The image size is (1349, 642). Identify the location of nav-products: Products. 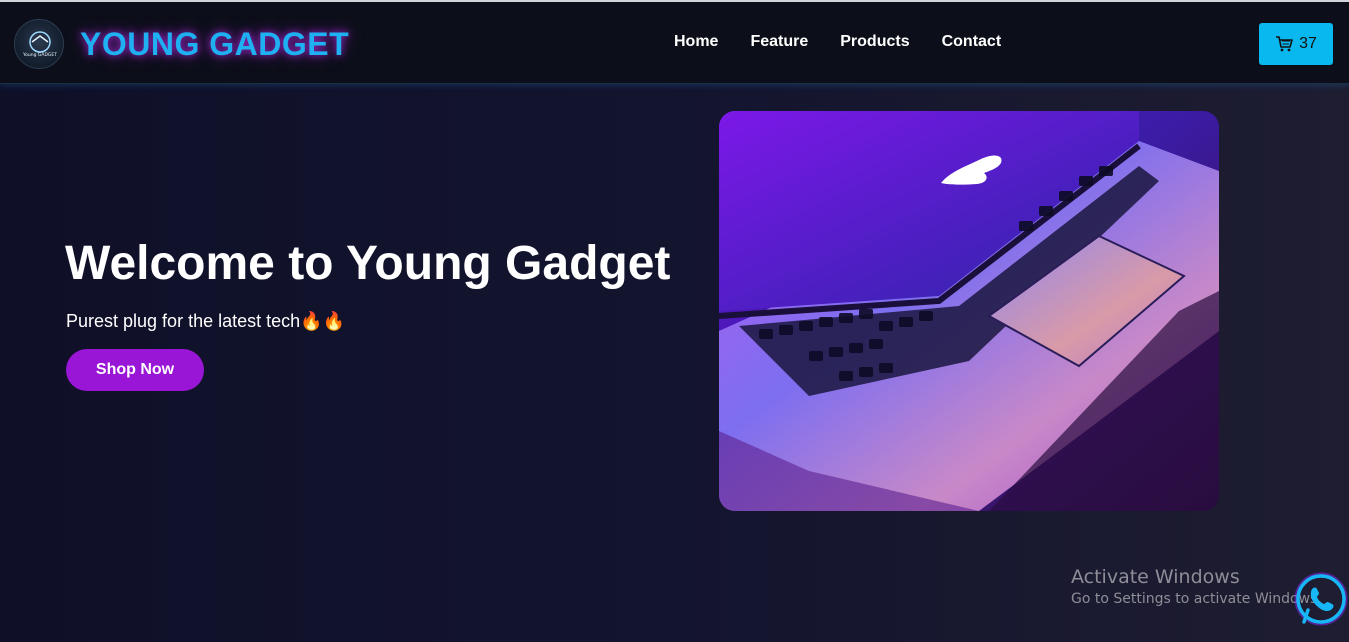
(874, 42).